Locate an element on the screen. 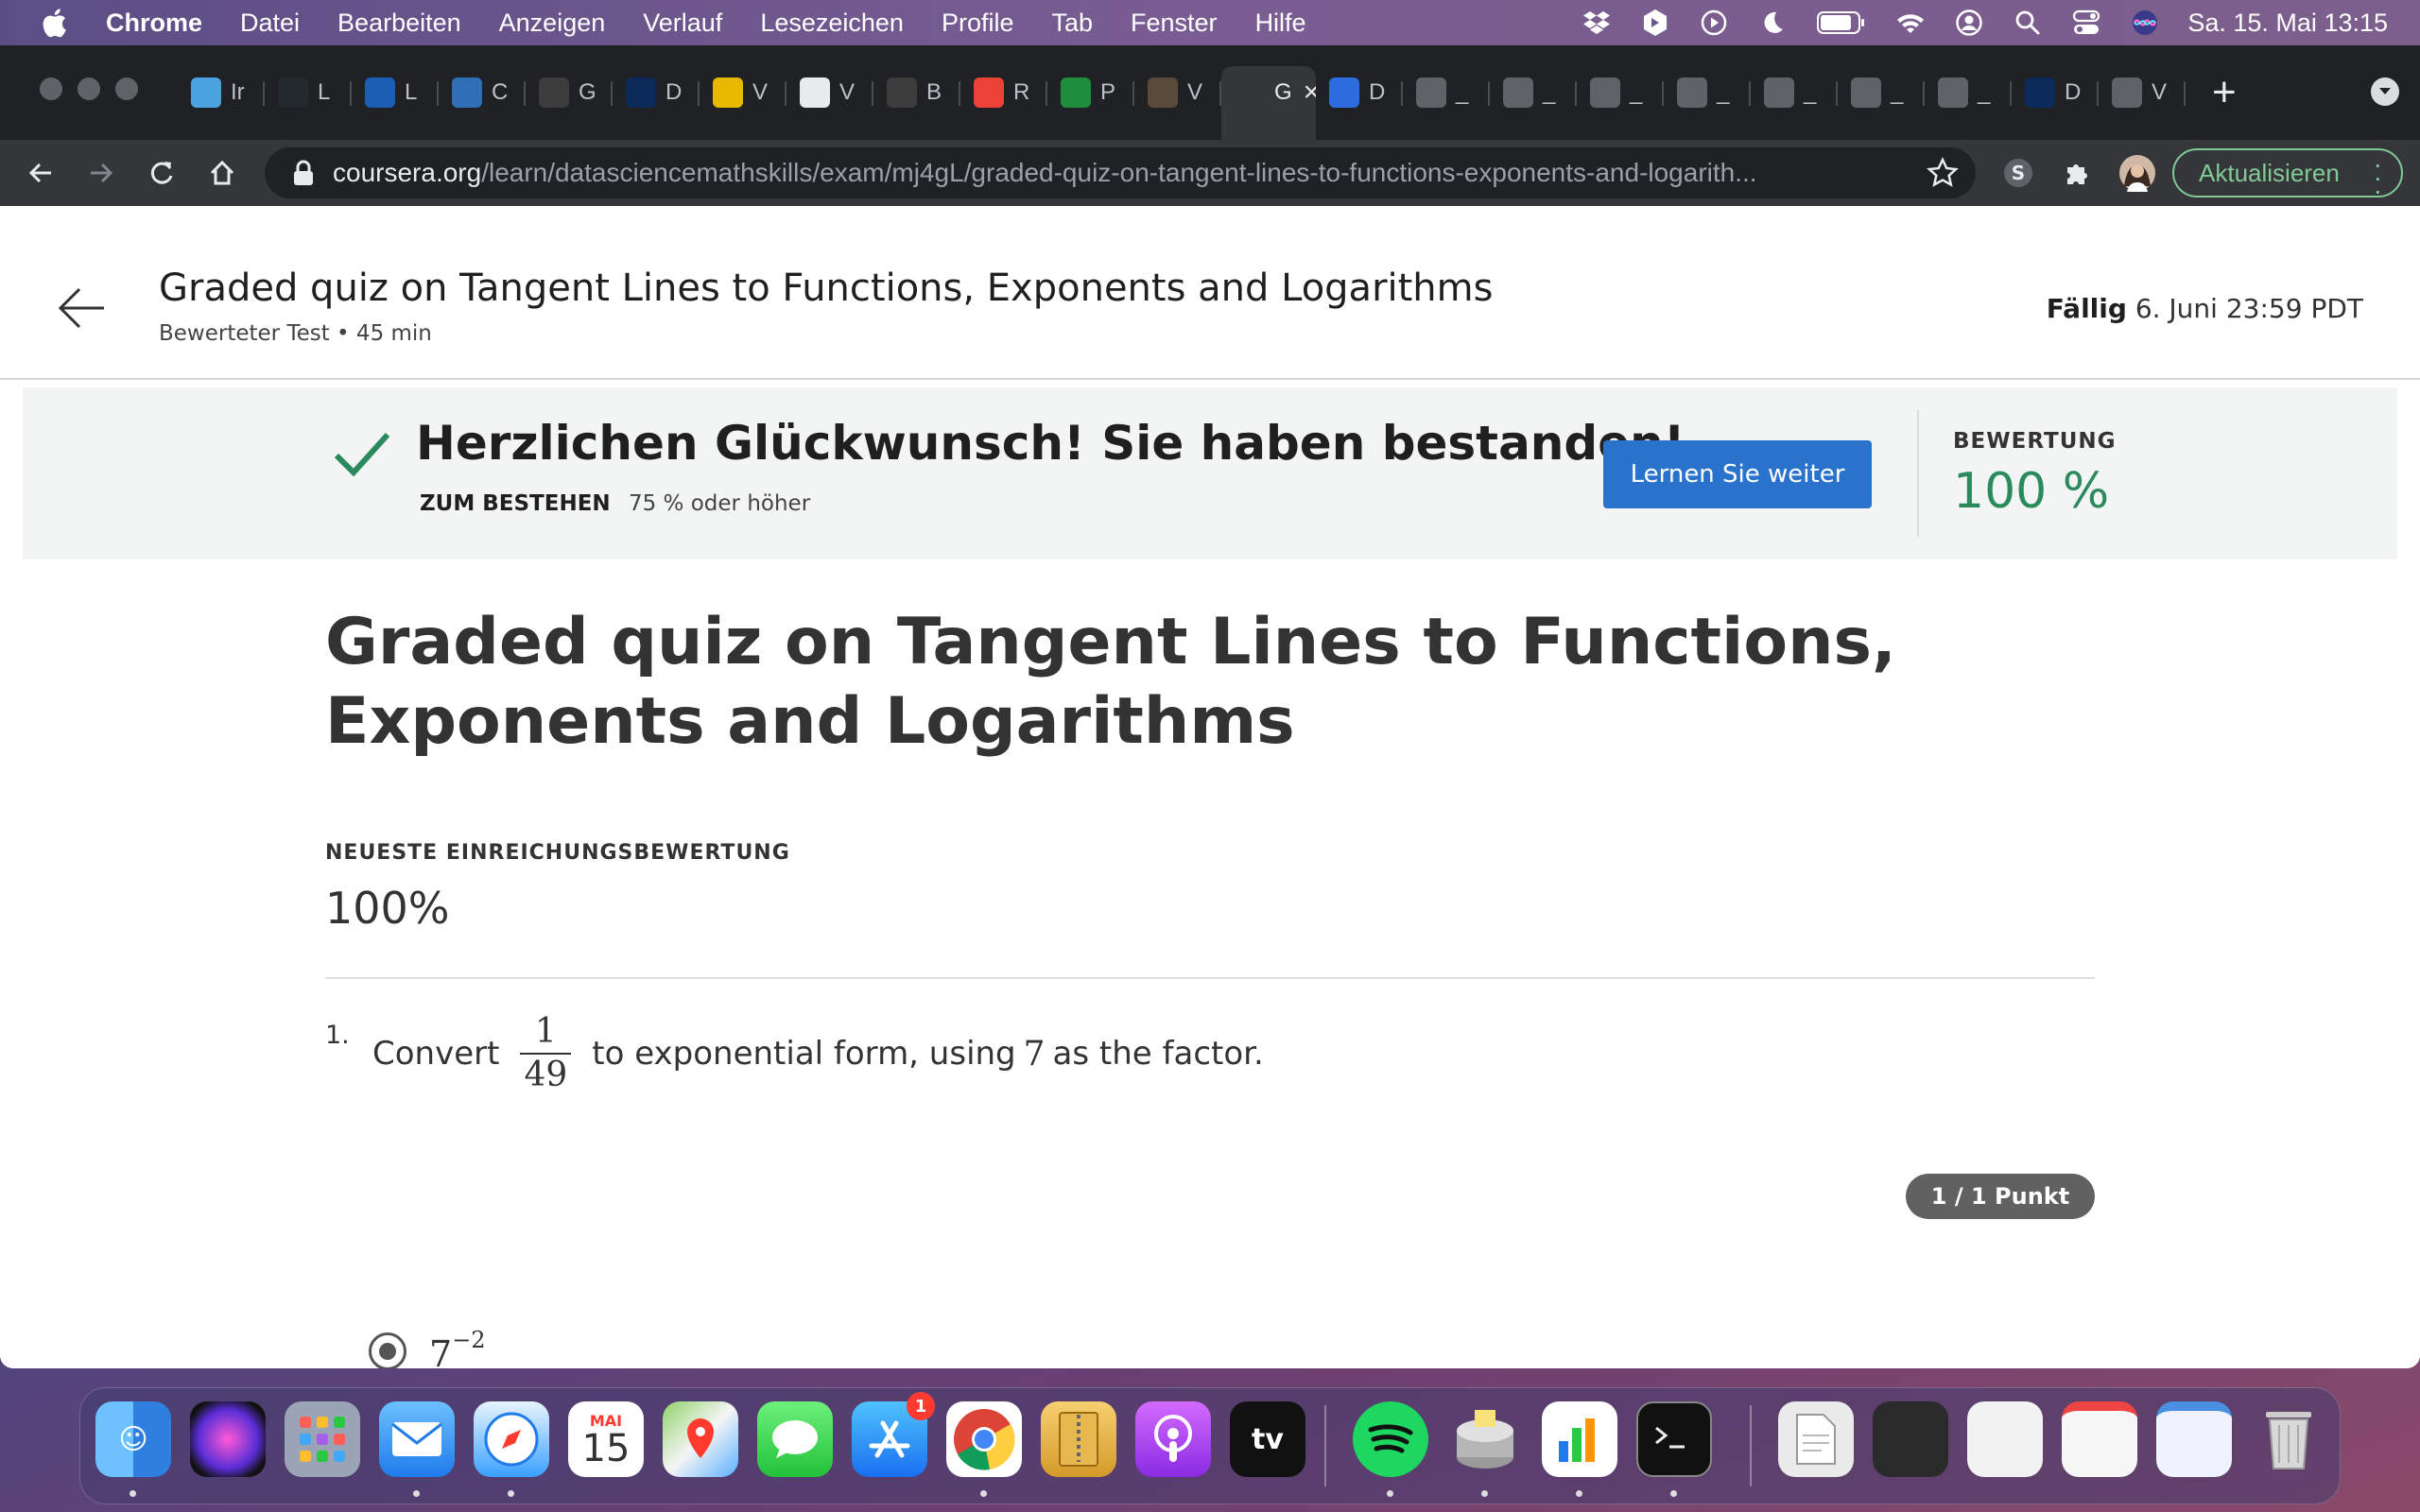  numbers-icon is located at coordinates (1580, 1439).